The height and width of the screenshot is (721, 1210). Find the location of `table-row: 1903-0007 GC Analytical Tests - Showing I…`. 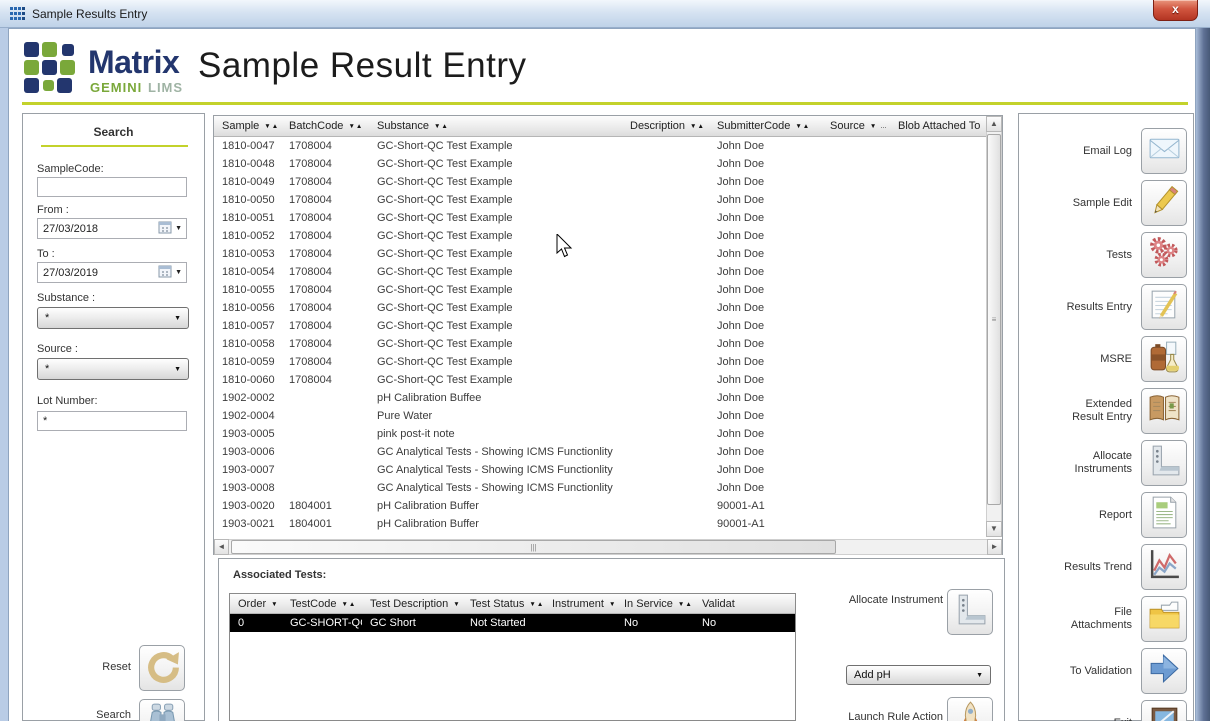

table-row: 1903-0007 GC Analytical Tests - Showing I… is located at coordinates (600, 470).